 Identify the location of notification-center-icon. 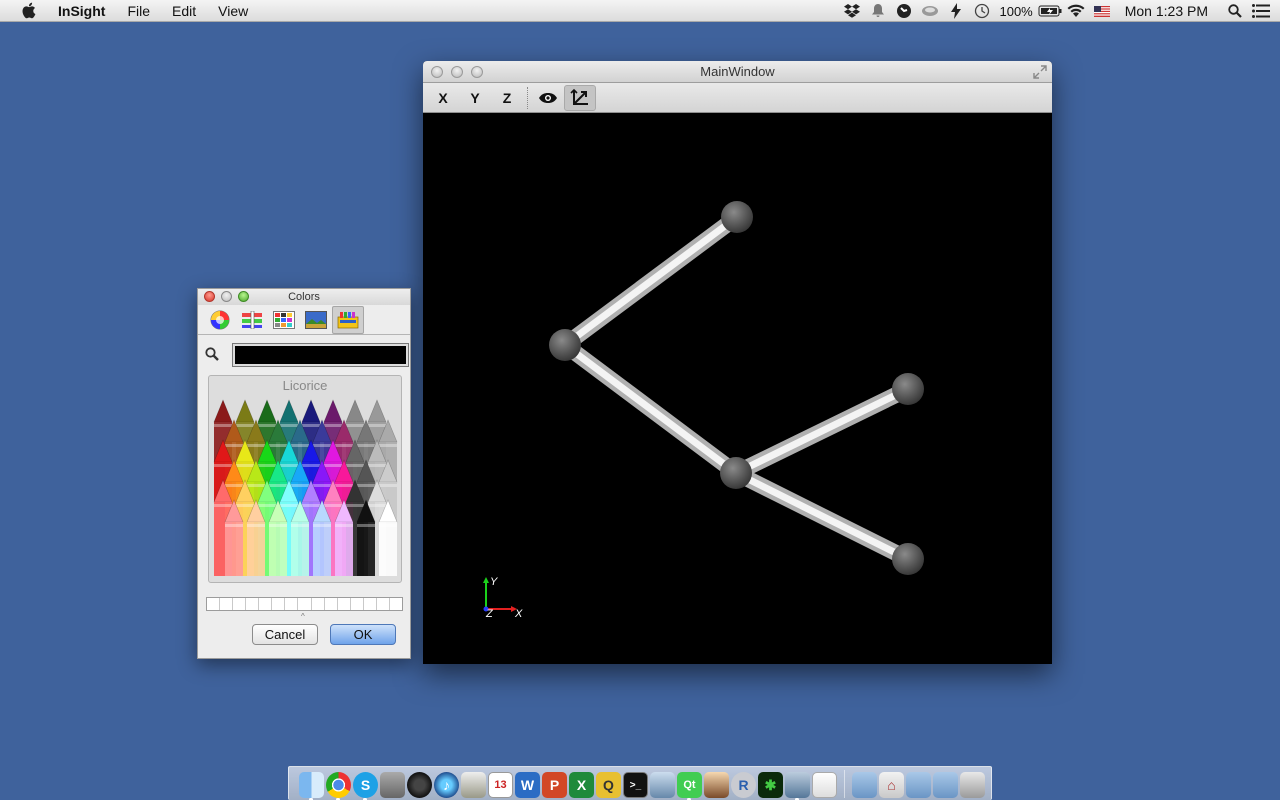
(1261, 11).